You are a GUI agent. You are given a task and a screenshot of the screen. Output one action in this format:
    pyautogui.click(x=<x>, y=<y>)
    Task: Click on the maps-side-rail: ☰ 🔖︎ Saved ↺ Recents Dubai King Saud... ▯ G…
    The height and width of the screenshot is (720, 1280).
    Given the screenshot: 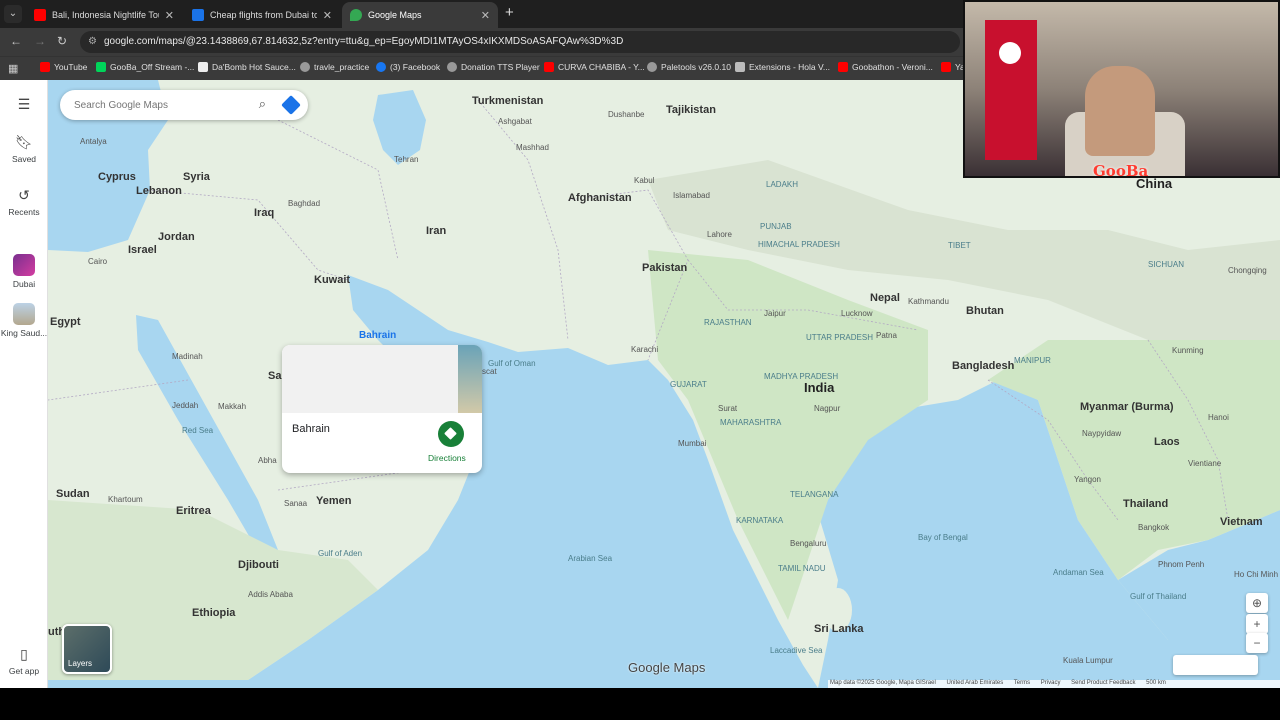 What is the action you would take?
    pyautogui.click(x=24, y=384)
    